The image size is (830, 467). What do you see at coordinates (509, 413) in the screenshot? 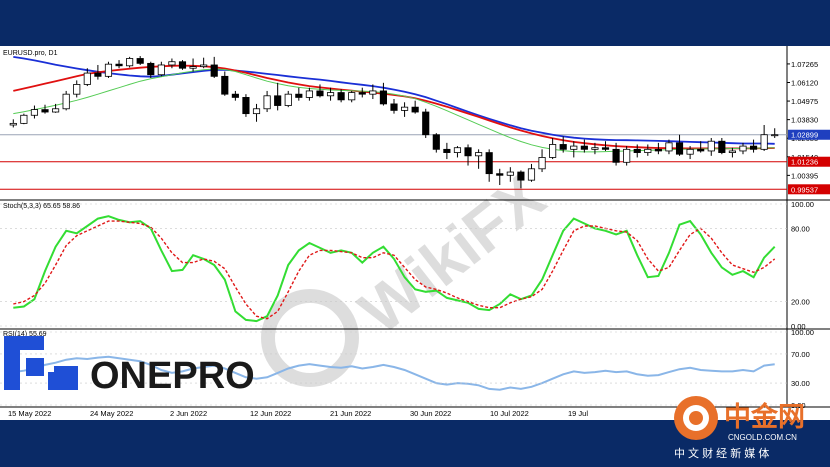
I see `x-axis-label: 10 Jul 2022` at bounding box center [509, 413].